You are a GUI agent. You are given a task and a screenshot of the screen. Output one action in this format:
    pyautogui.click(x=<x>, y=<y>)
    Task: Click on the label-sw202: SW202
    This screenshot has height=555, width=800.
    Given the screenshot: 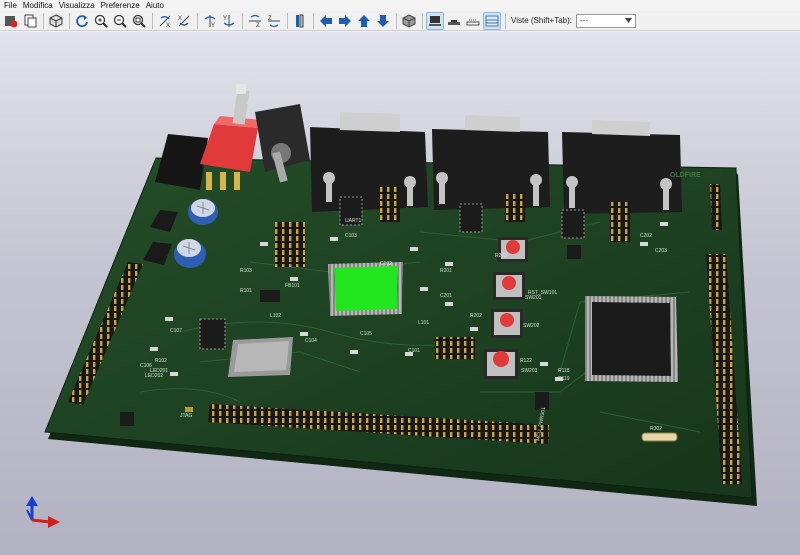 What is the action you would take?
    pyautogui.click(x=531, y=326)
    